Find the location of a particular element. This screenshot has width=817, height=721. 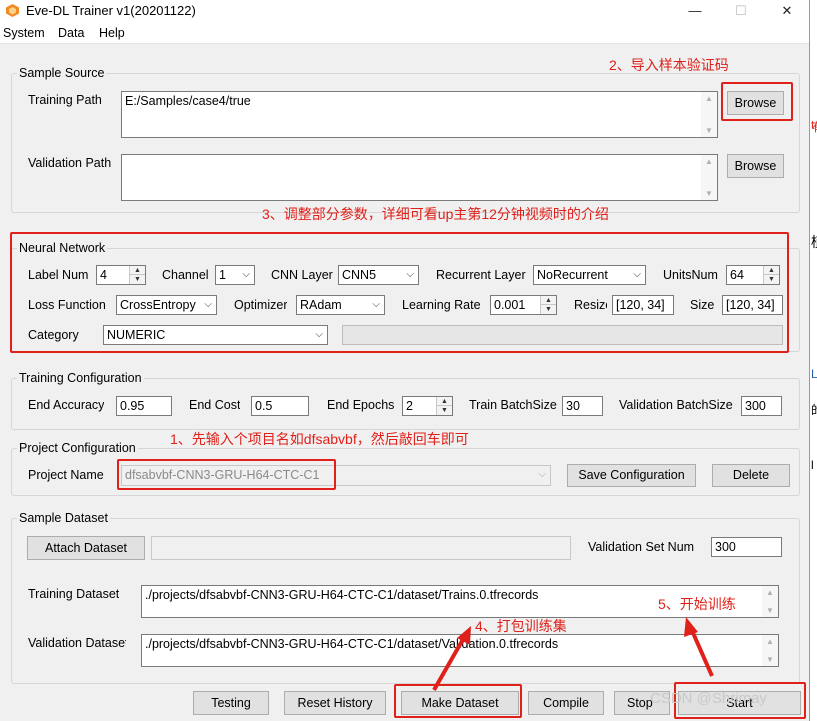

close-button: ✕ is located at coordinates (786, 11).